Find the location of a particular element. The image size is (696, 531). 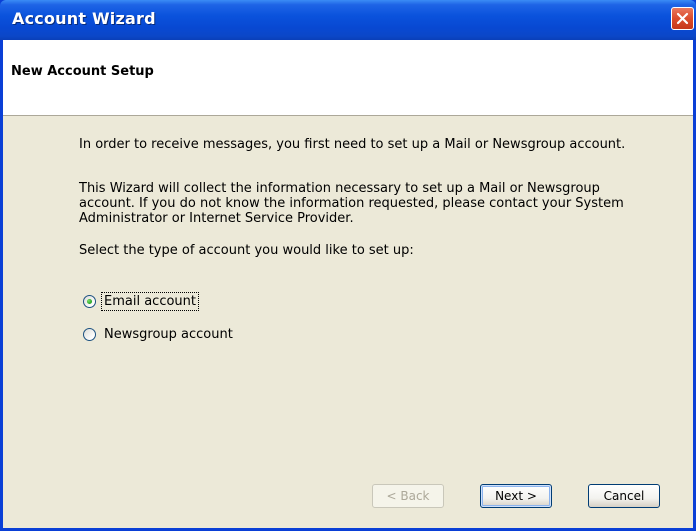

email-account-label: Email account is located at coordinates (150, 301).